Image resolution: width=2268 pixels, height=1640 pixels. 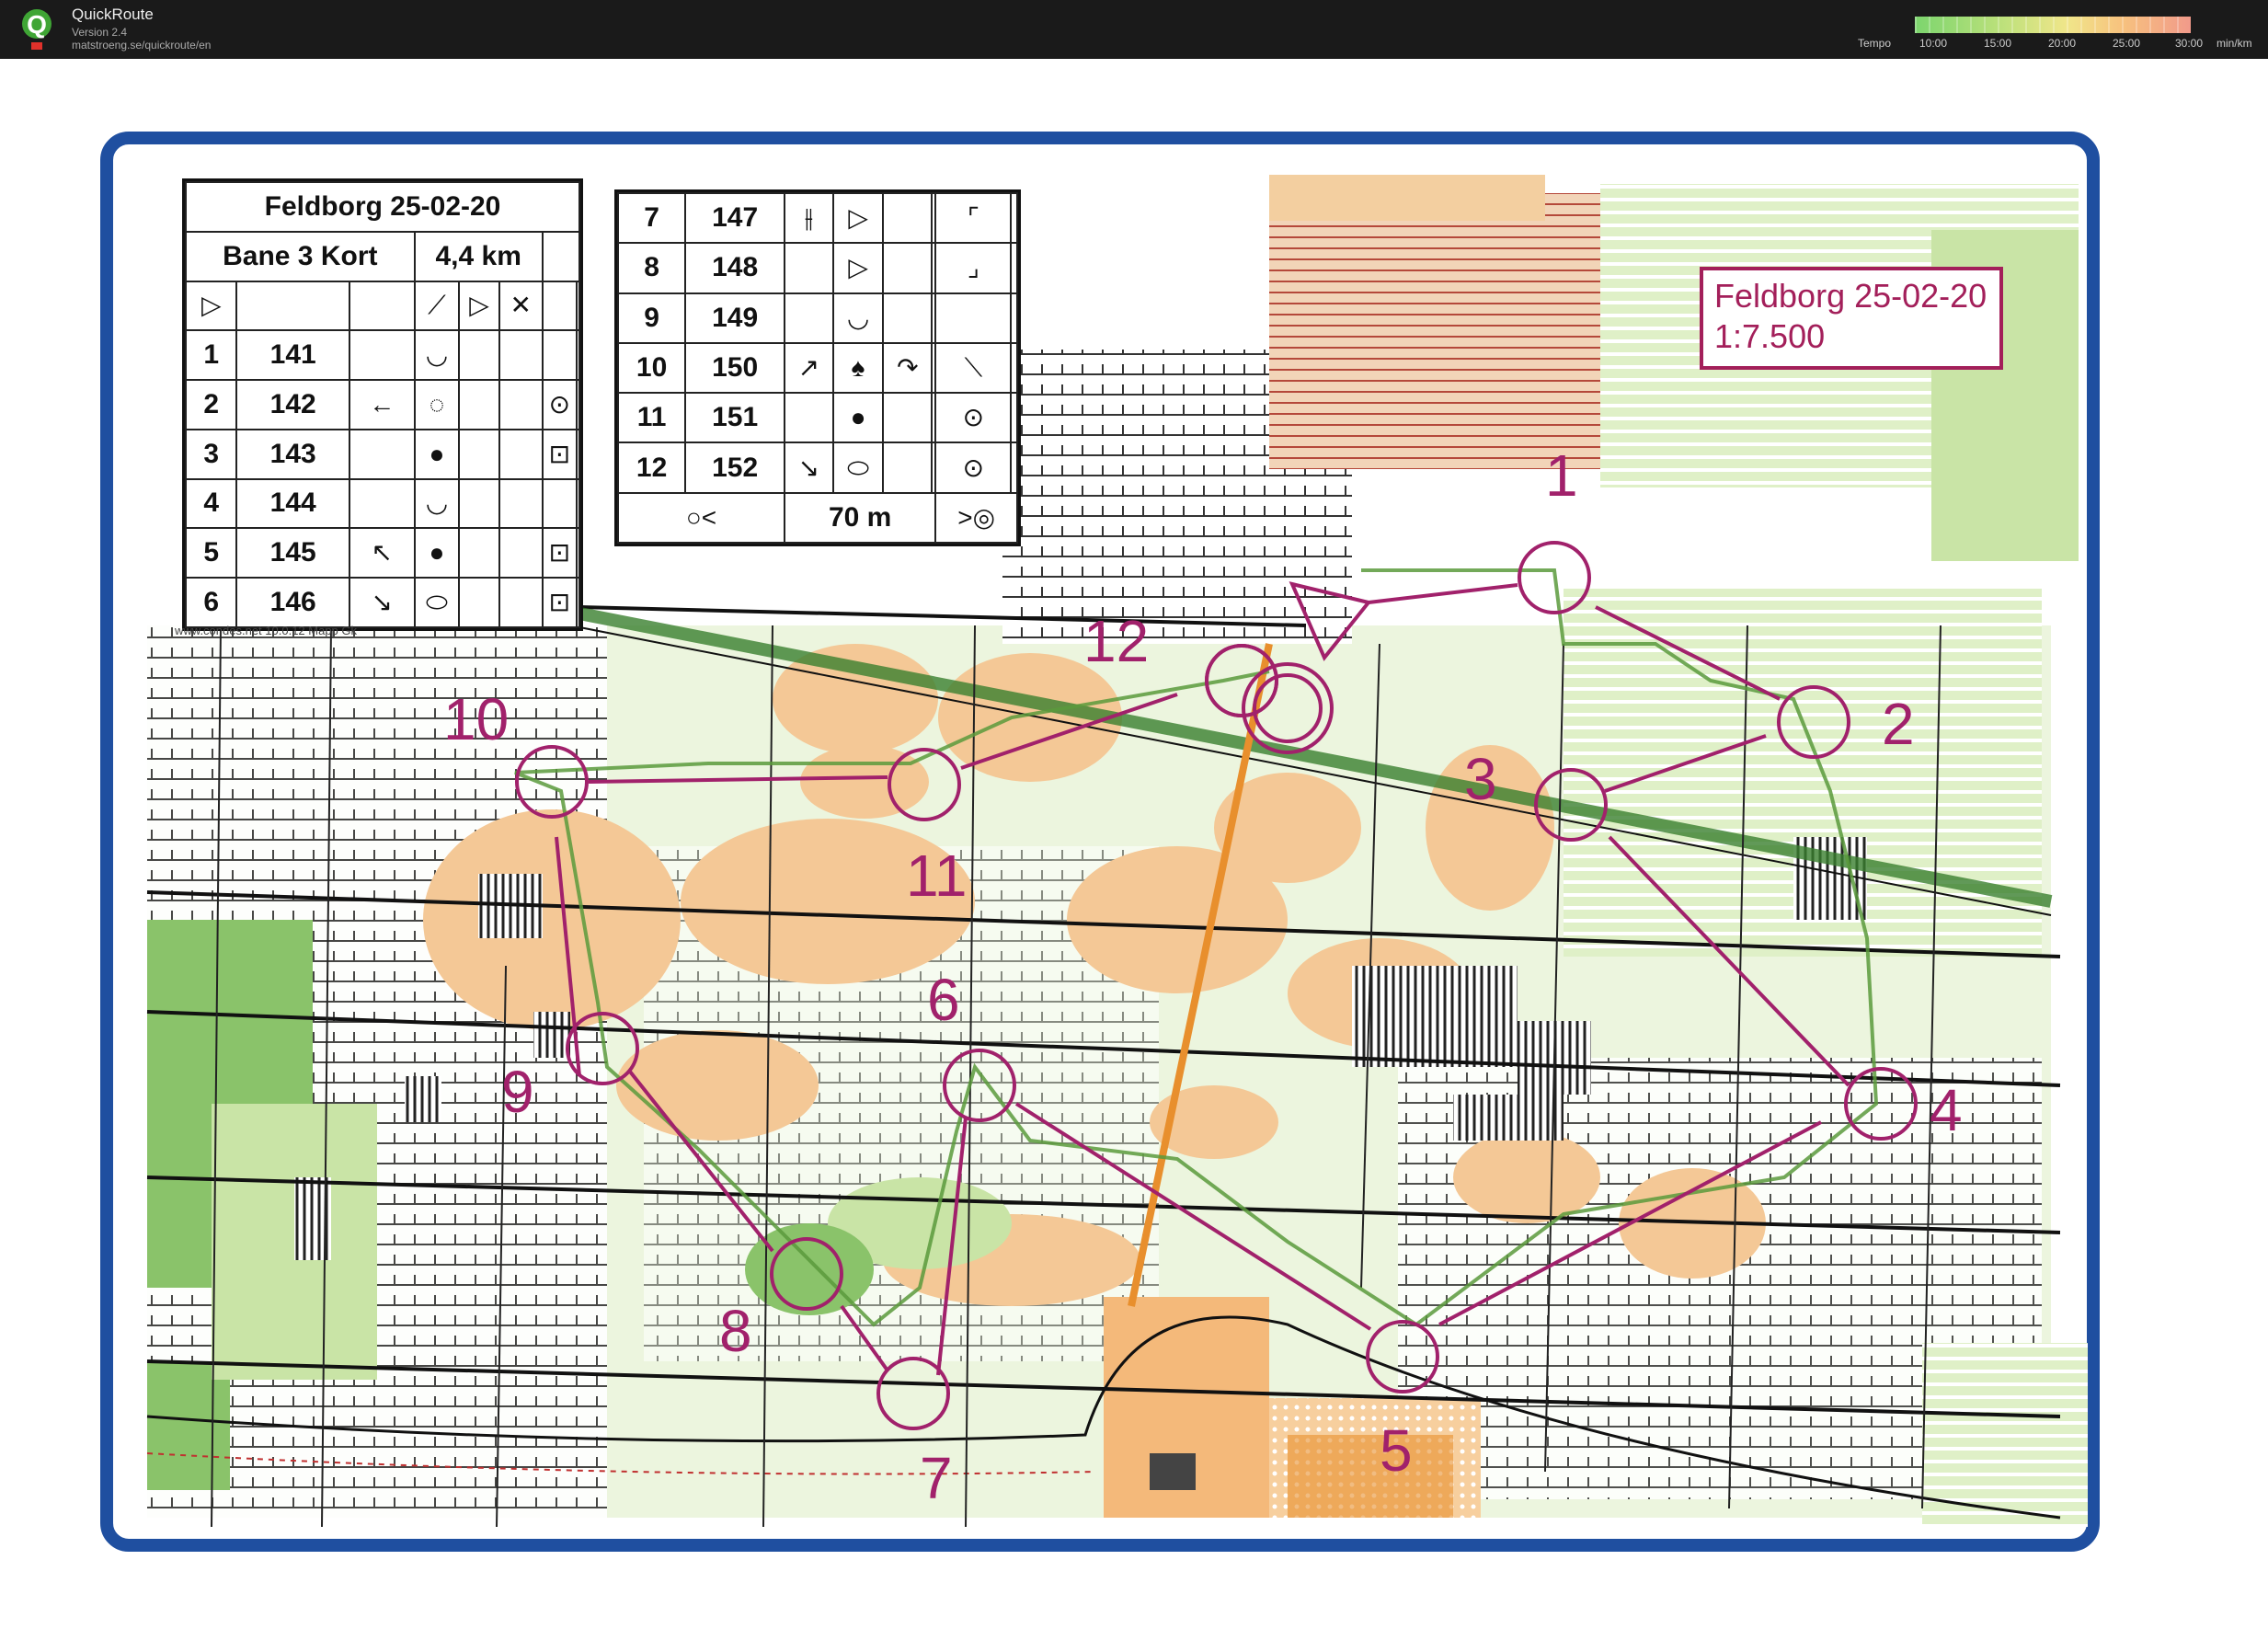 What do you see at coordinates (858, 367) in the screenshot?
I see `tree-icon: ♠` at bounding box center [858, 367].